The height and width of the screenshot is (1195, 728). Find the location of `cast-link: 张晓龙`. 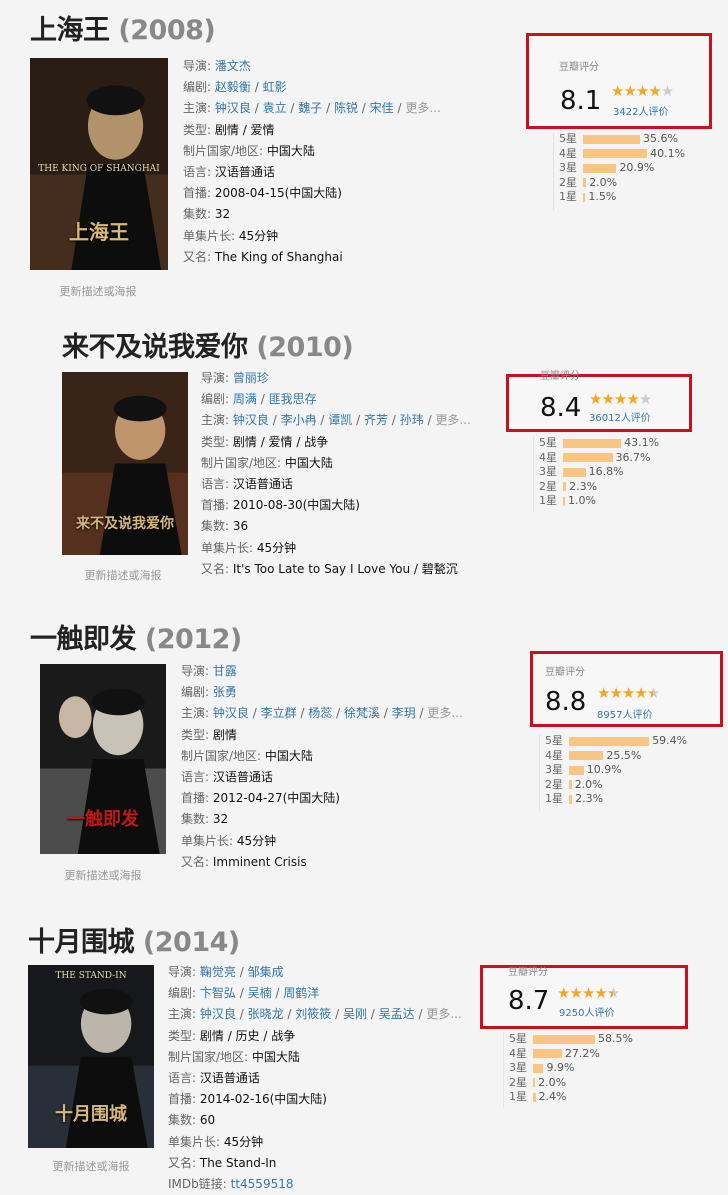

cast-link: 张晓龙 is located at coordinates (266, 1014).